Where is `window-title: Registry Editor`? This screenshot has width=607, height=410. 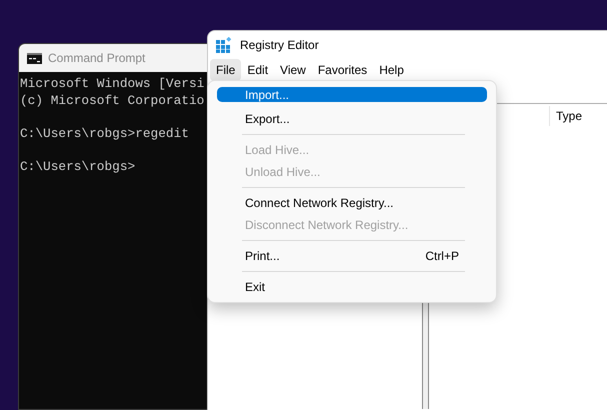
window-title: Registry Editor is located at coordinates (279, 45).